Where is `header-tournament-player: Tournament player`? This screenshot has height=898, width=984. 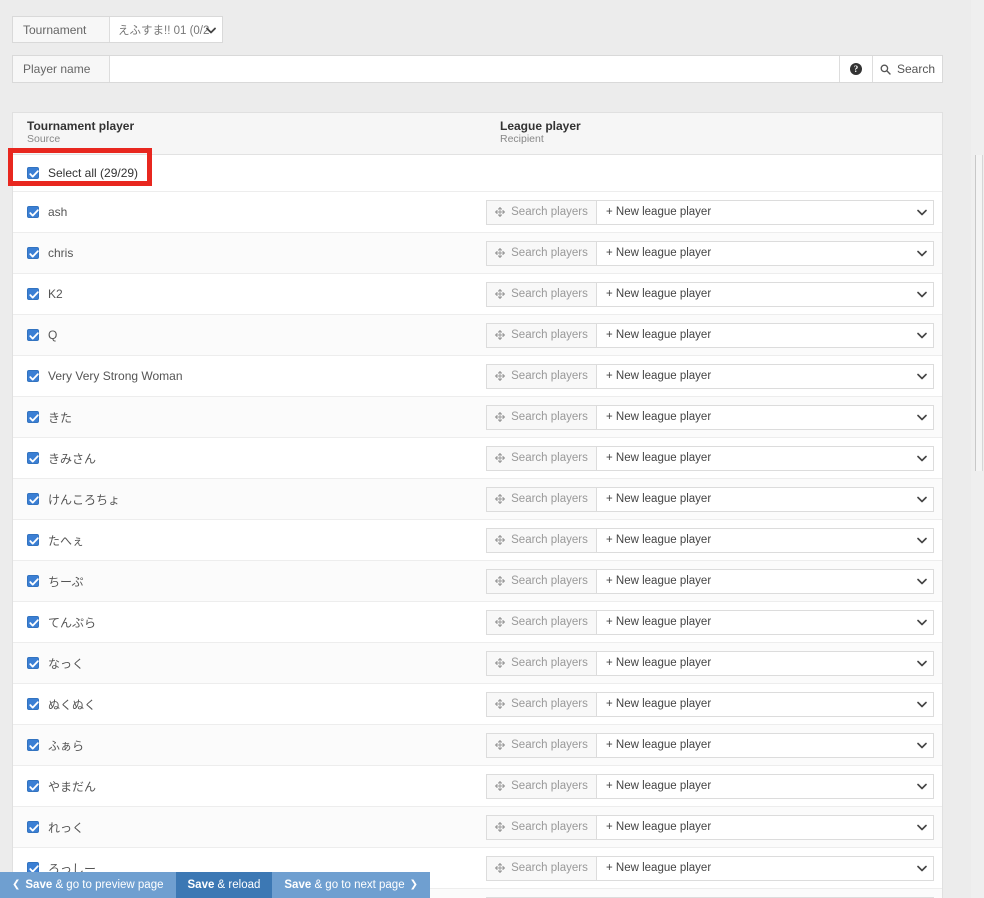
header-tournament-player: Tournament player is located at coordinates (81, 126).